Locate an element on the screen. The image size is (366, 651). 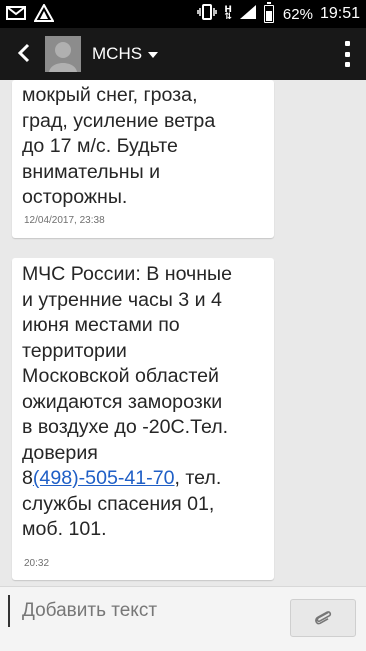
back-button is located at coordinates (25, 53).